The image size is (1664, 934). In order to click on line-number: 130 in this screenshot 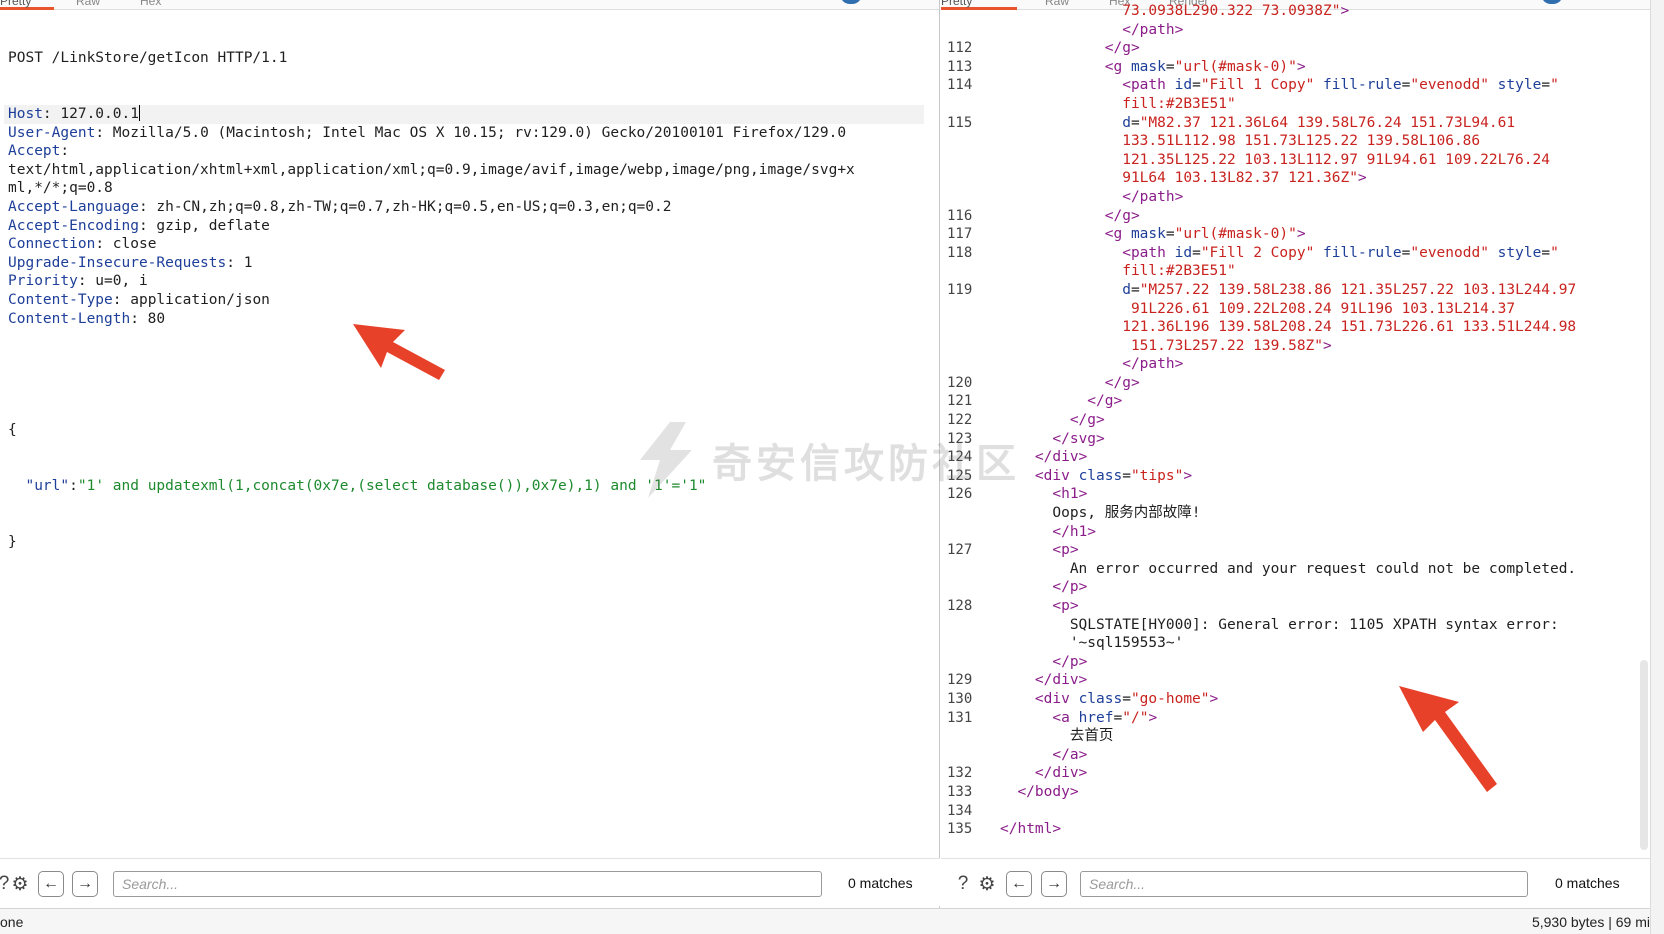, I will do `click(960, 698)`.